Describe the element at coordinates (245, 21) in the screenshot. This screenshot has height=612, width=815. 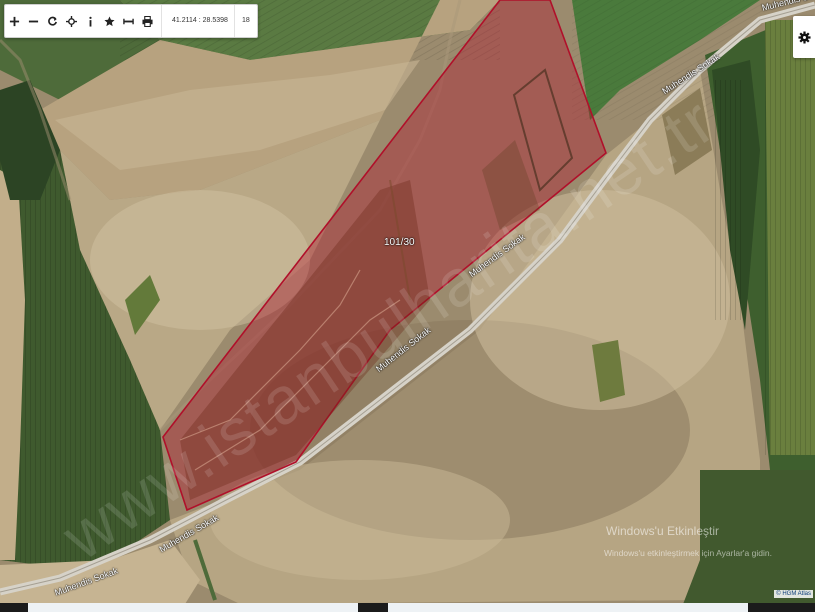
I see `zoom-level-readout: 18` at that location.